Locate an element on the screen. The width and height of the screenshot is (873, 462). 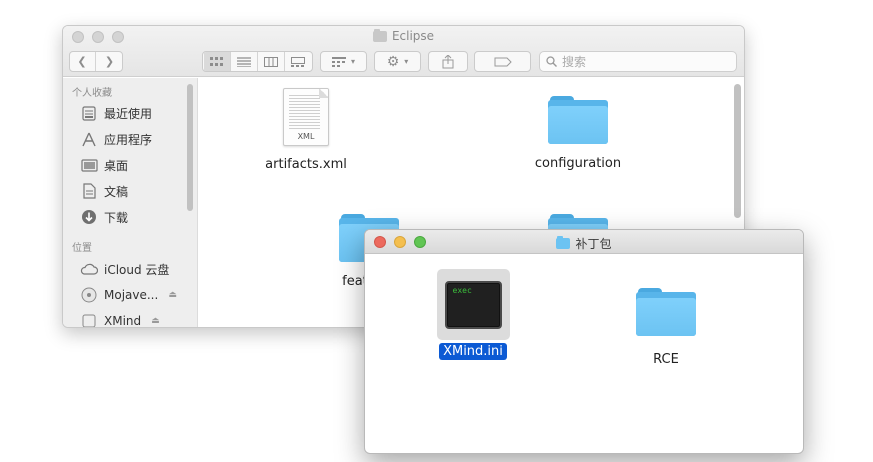
sidebar-item-icloud: iCloud 云盘 is located at coordinates (130, 269).